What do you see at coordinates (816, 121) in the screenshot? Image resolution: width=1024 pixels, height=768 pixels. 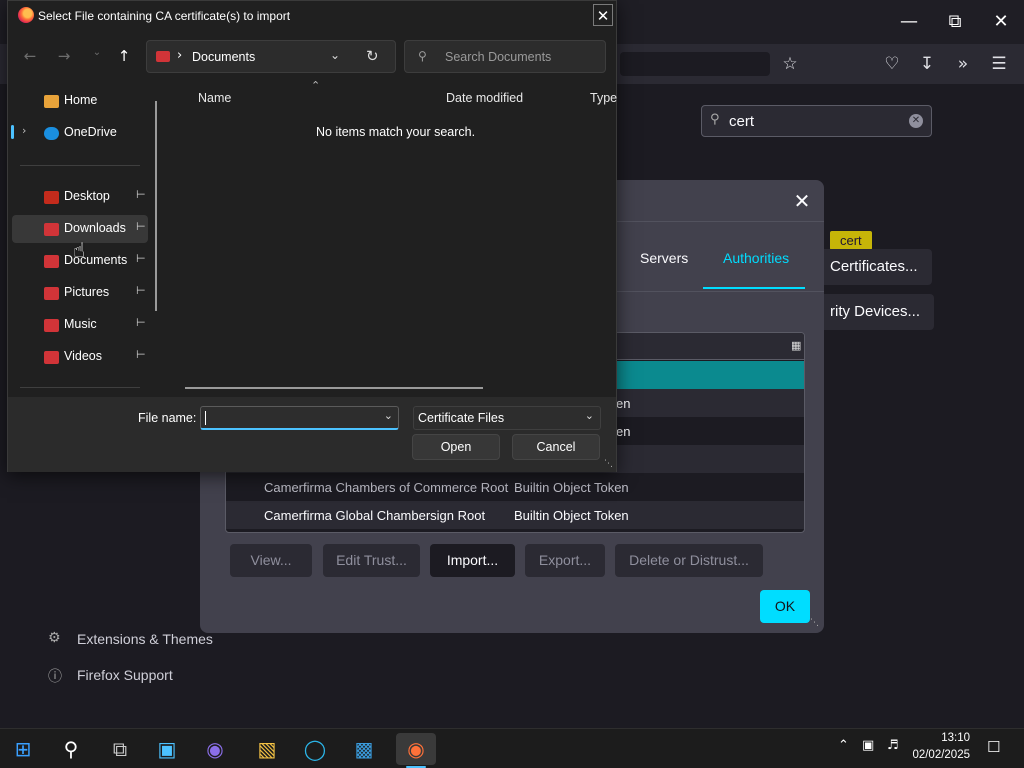 I see `preferences-search-input: ⚲ cert ✕` at bounding box center [816, 121].